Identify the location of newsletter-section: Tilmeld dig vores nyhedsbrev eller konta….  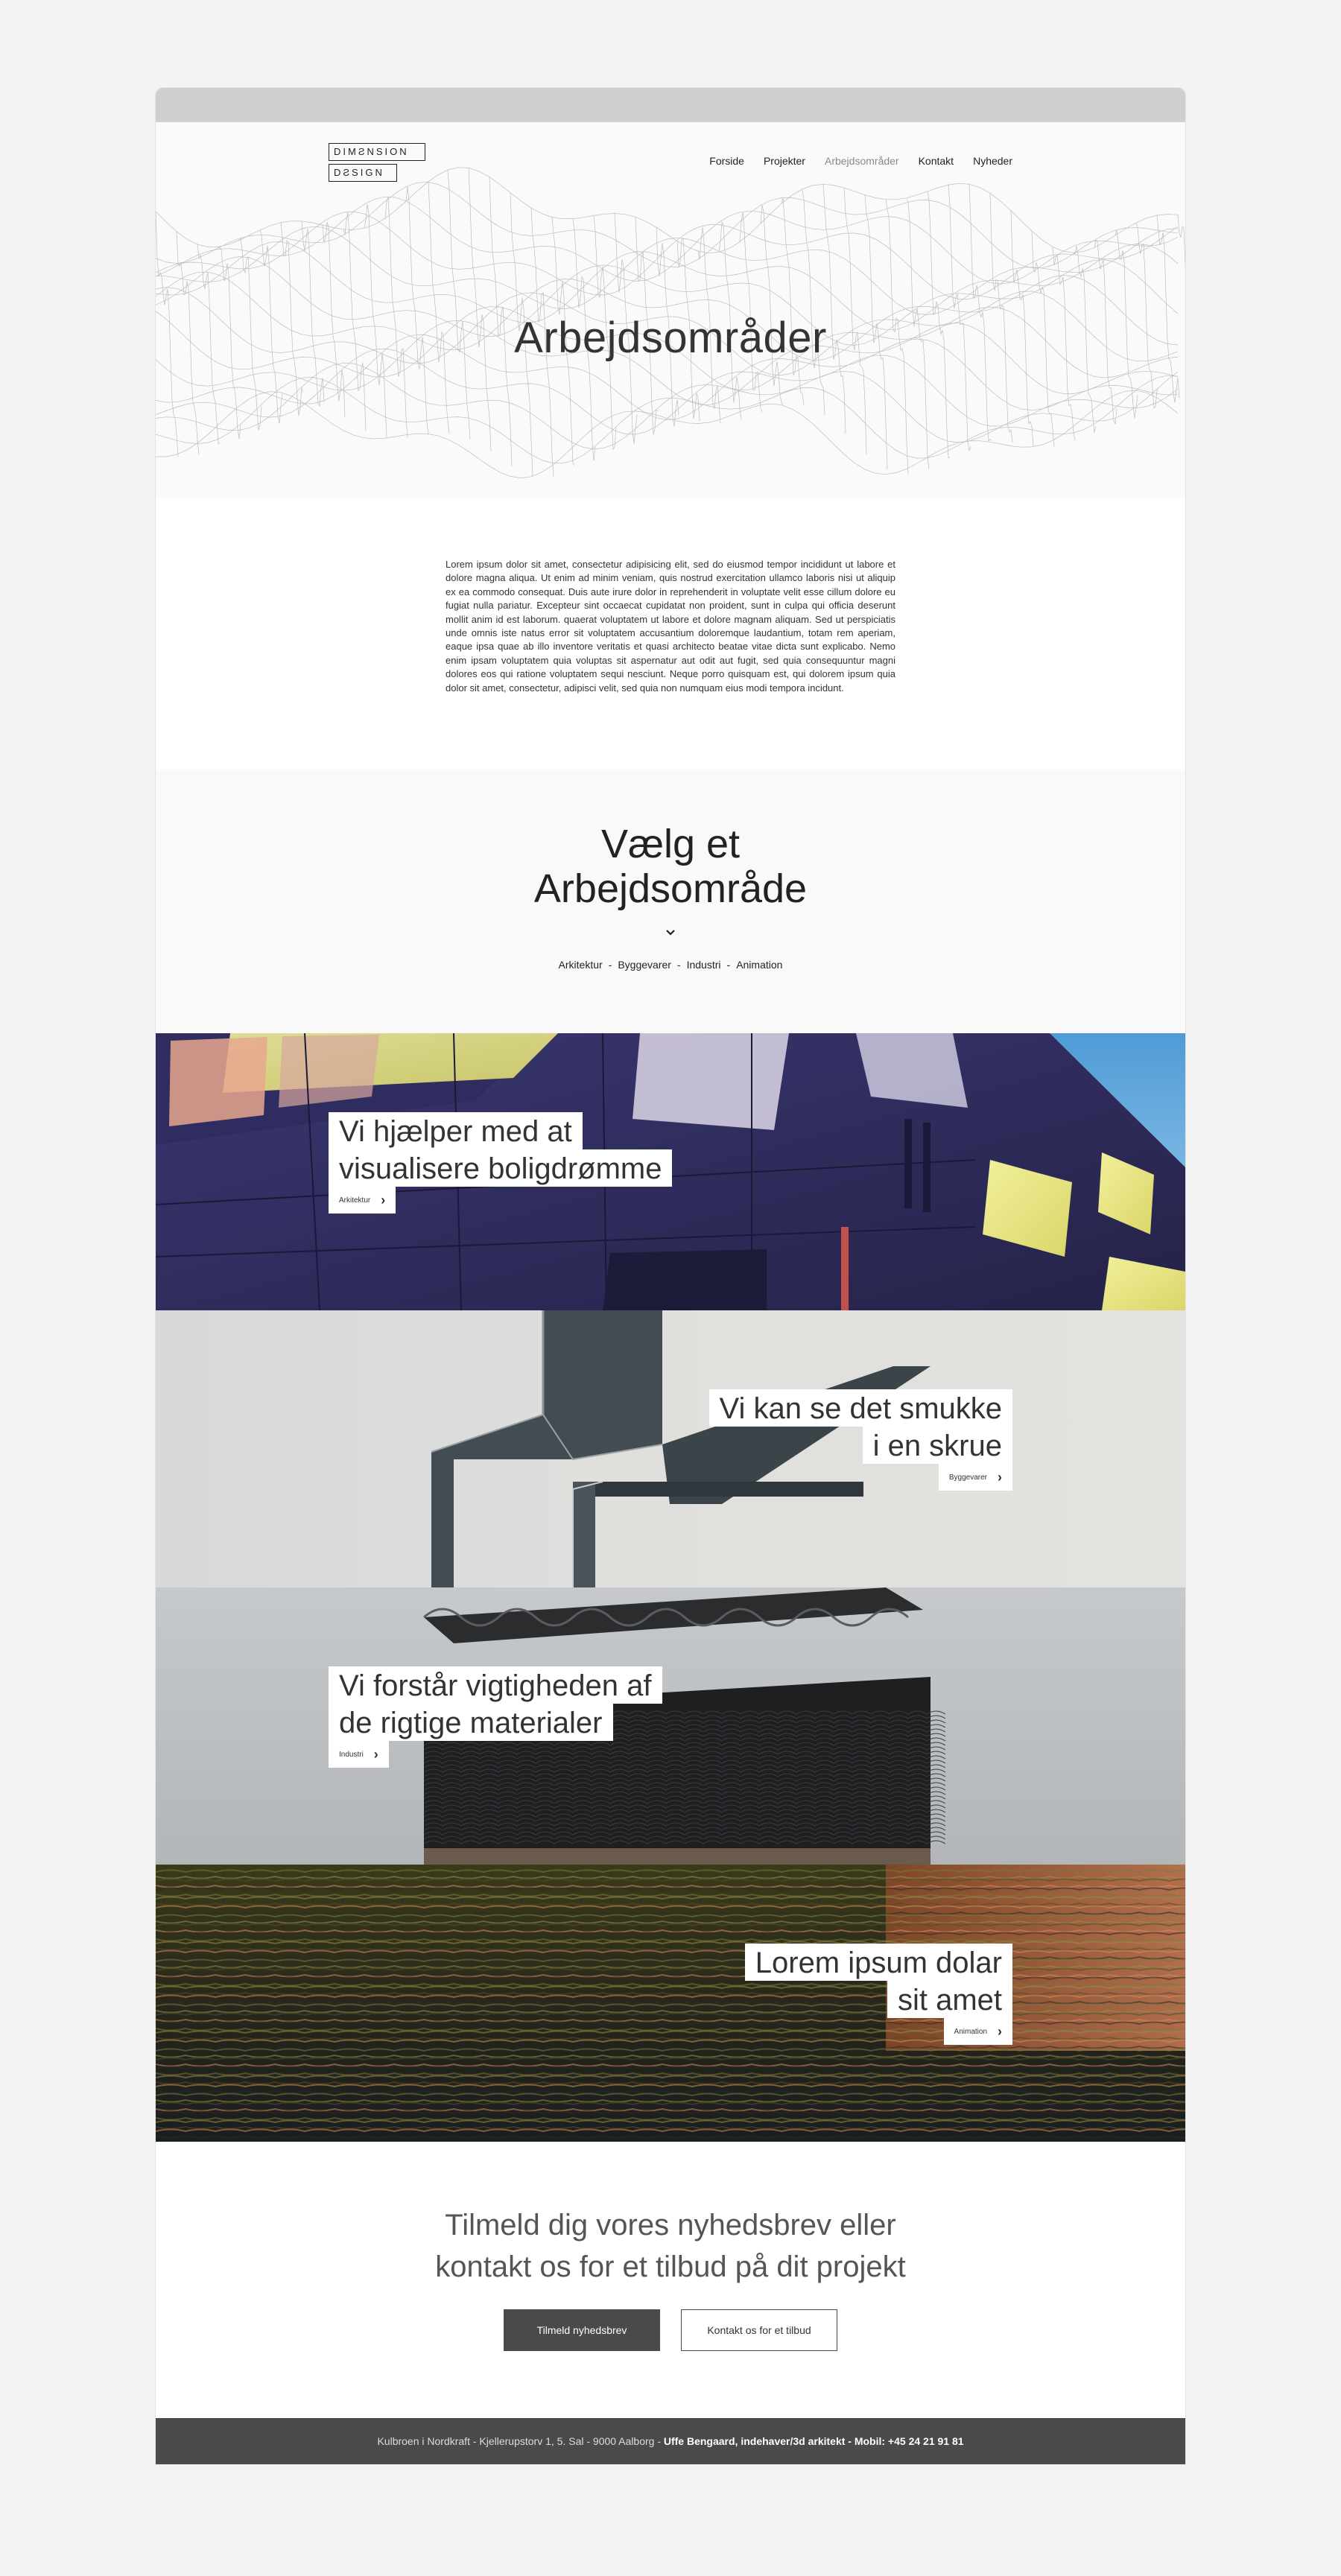
(670, 2276).